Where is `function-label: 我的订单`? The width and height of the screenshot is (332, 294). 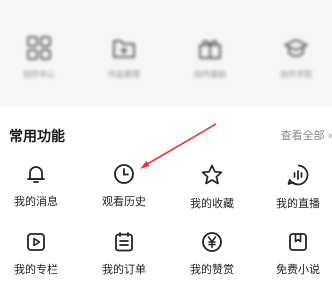
function-label: 我的订单 is located at coordinates (124, 269).